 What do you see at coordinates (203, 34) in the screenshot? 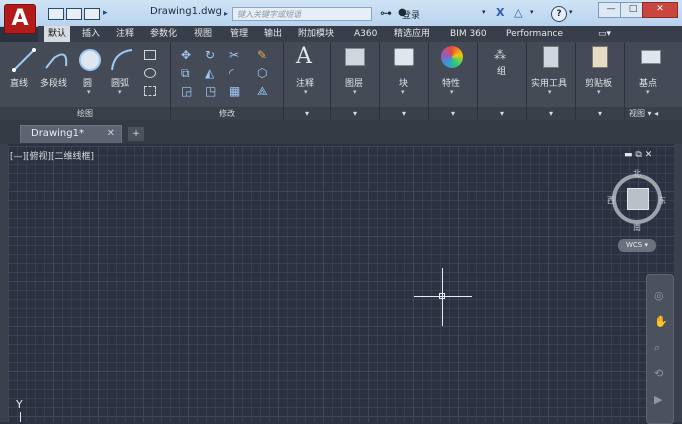
I see `tab-view: 视图` at bounding box center [203, 34].